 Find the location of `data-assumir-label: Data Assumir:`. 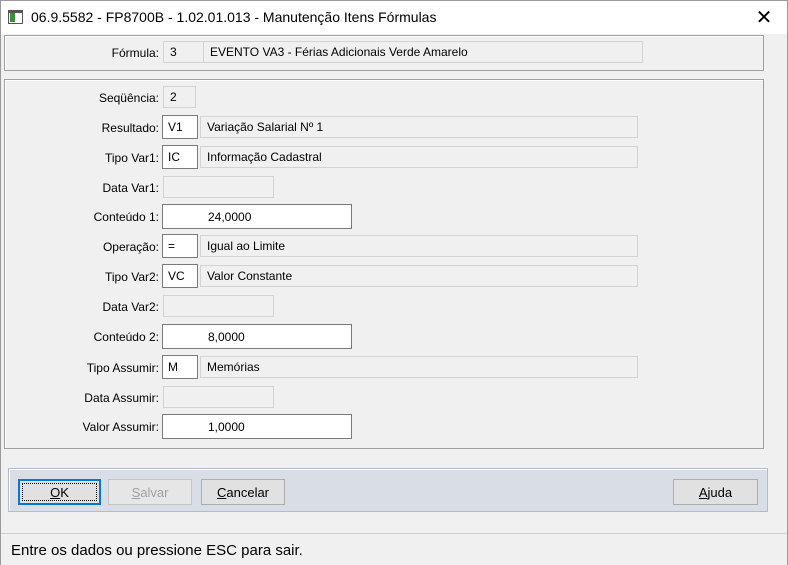

data-assumir-label: Data Assumir: is located at coordinates (121, 398).